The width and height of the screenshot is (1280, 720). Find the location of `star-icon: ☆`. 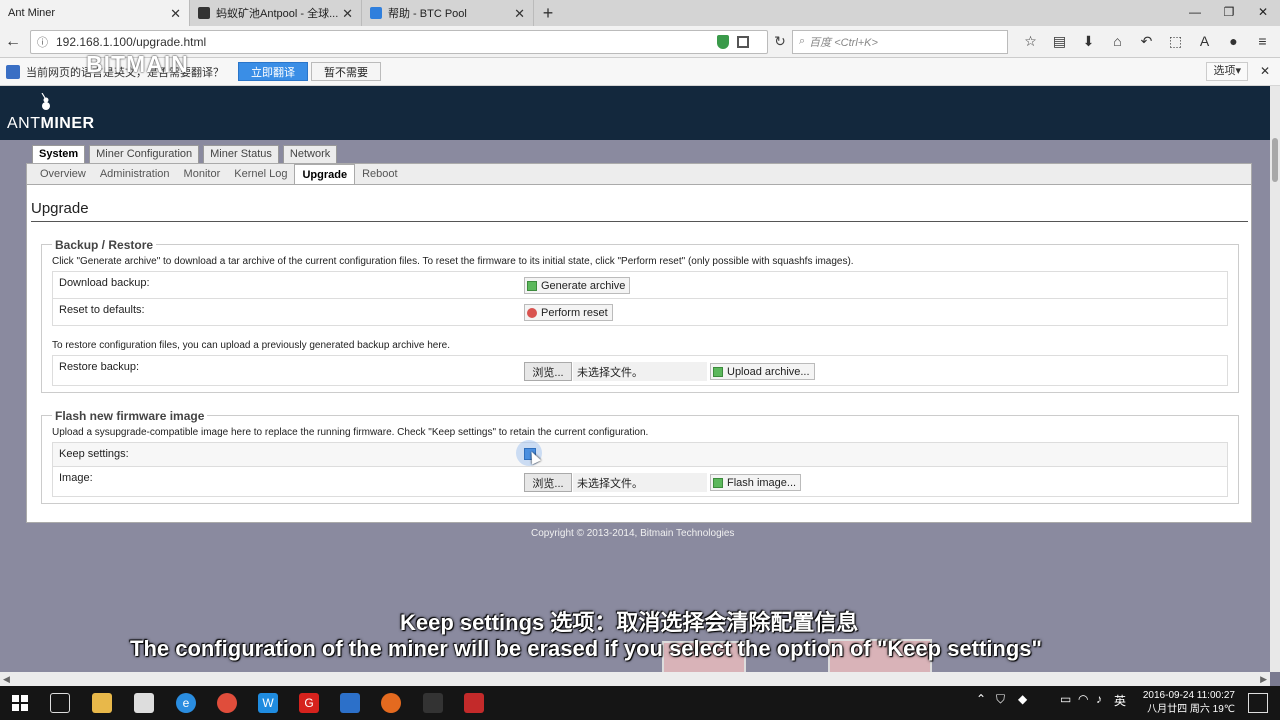

star-icon: ☆ is located at coordinates (1030, 41).